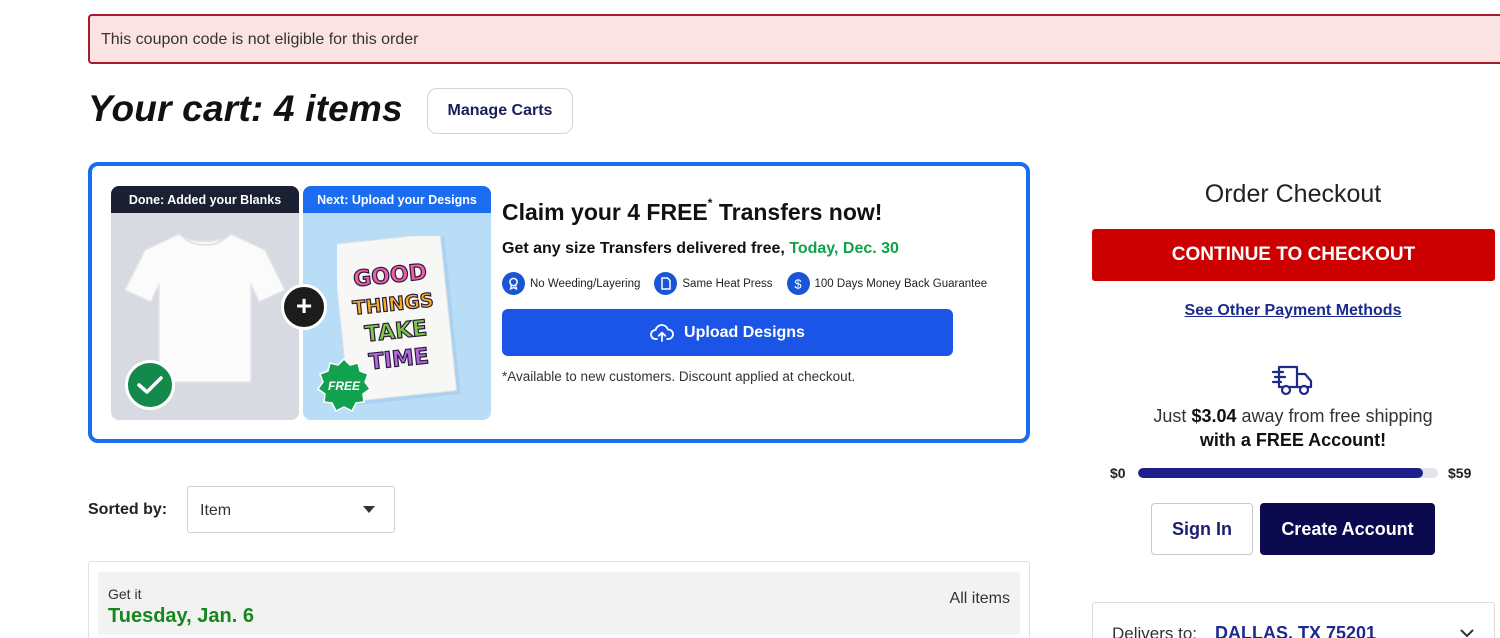 This screenshot has height=638, width=1500. What do you see at coordinates (291, 509) in the screenshot?
I see `sort-select: Item` at bounding box center [291, 509].